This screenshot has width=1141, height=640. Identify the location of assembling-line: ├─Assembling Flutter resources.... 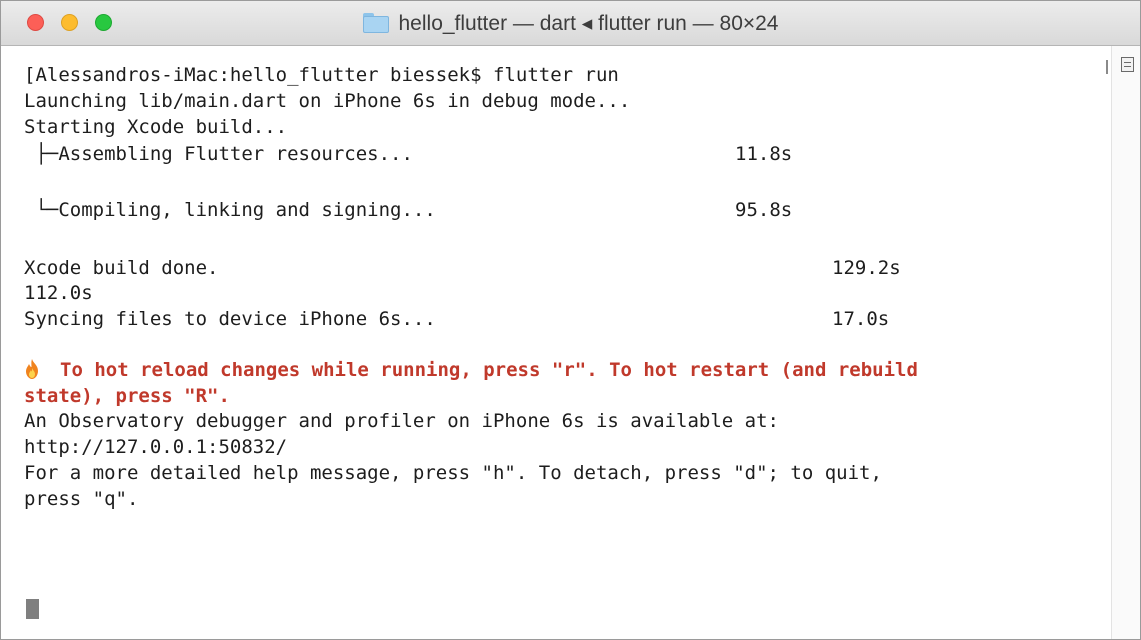
(218, 154).